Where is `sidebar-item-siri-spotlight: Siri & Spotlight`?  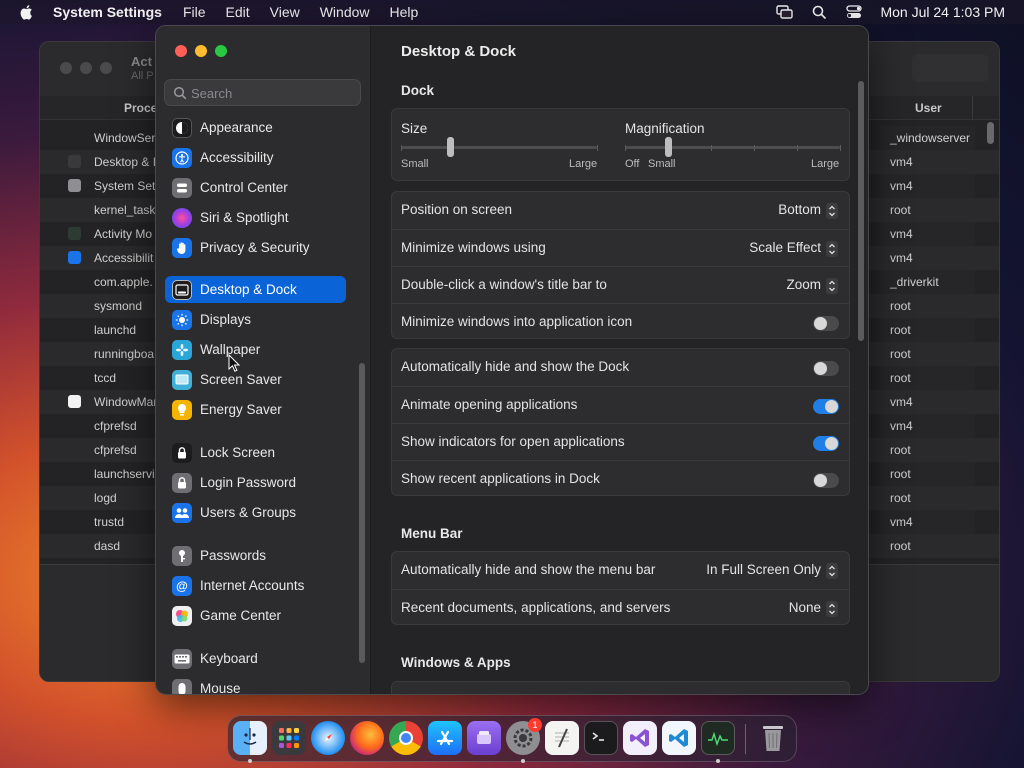 sidebar-item-siri-spotlight: Siri & Spotlight is located at coordinates (255, 217).